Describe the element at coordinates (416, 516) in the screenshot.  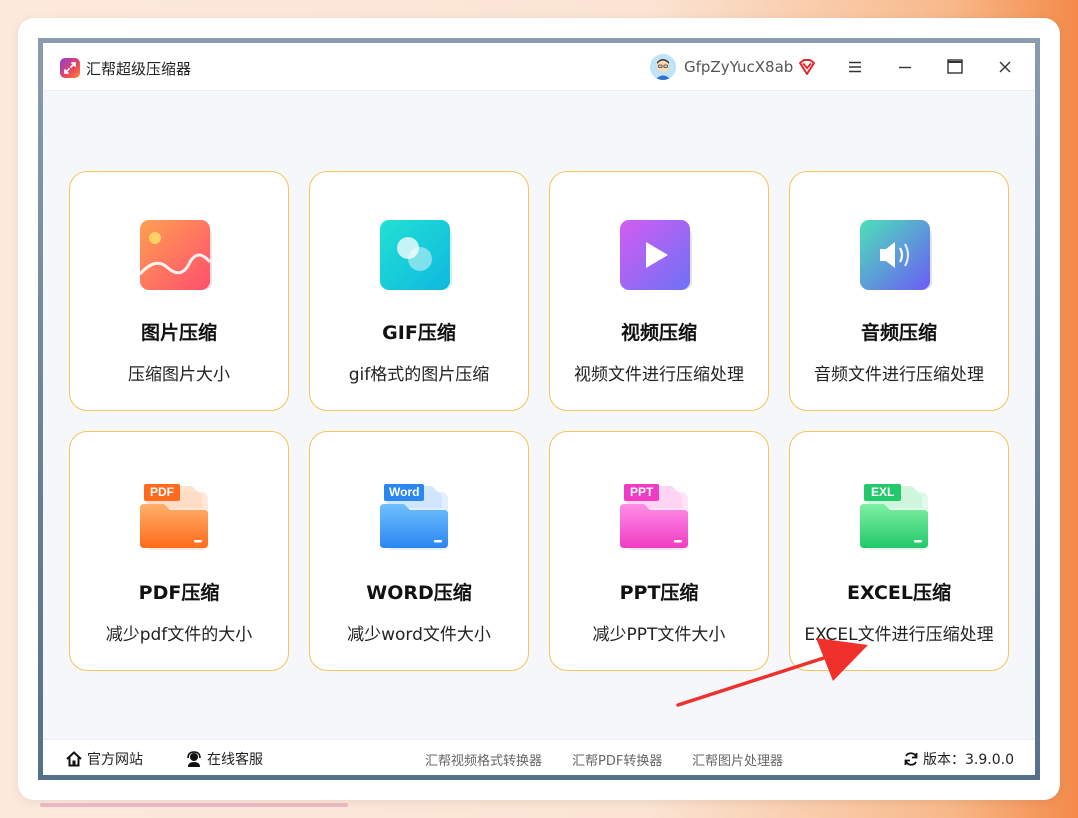
I see `word-folder-icon: Word` at that location.